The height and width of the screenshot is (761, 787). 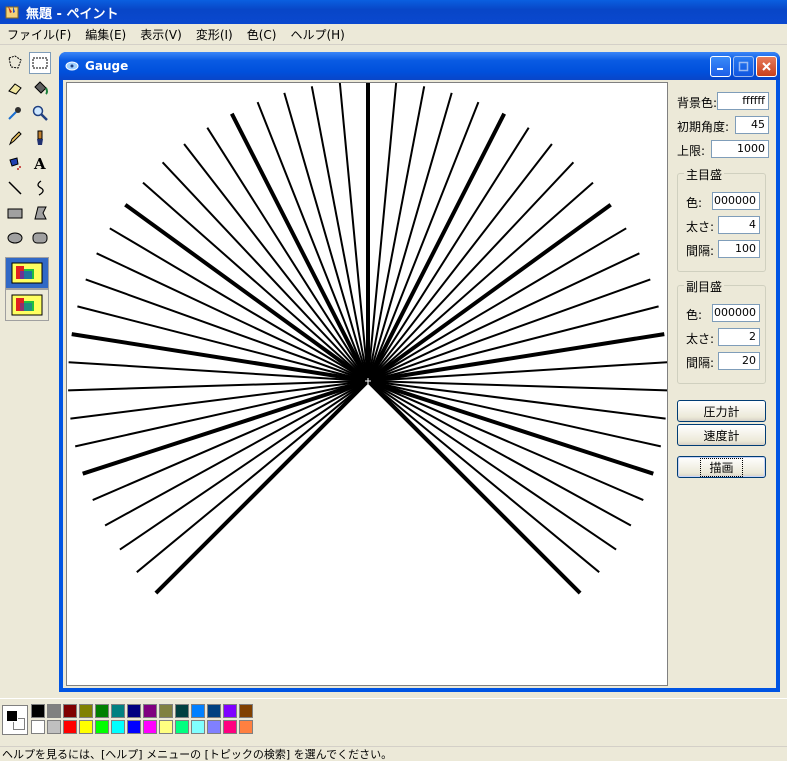 I want to click on gauge-title-bar: Gauge, so click(x=419, y=66).